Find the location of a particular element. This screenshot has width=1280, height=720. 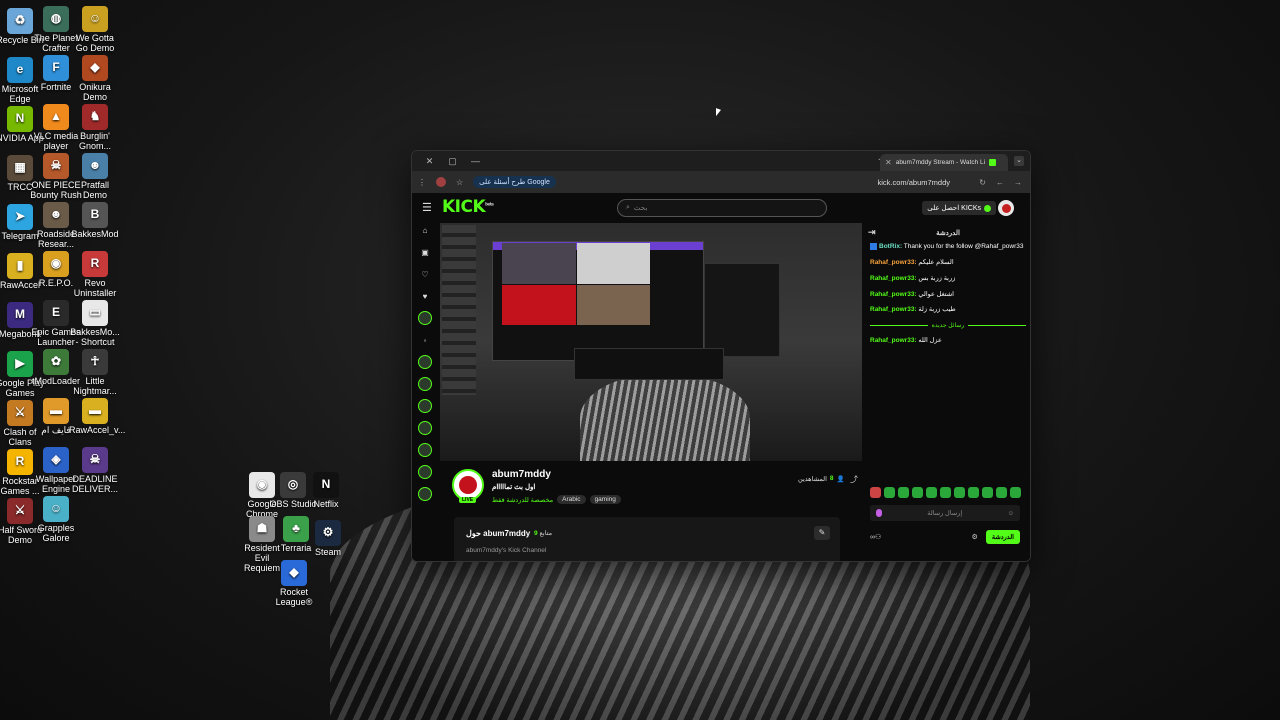

stream-tags: مخصصة للدردشة فقط Arabic gaming is located at coordinates (556, 499).